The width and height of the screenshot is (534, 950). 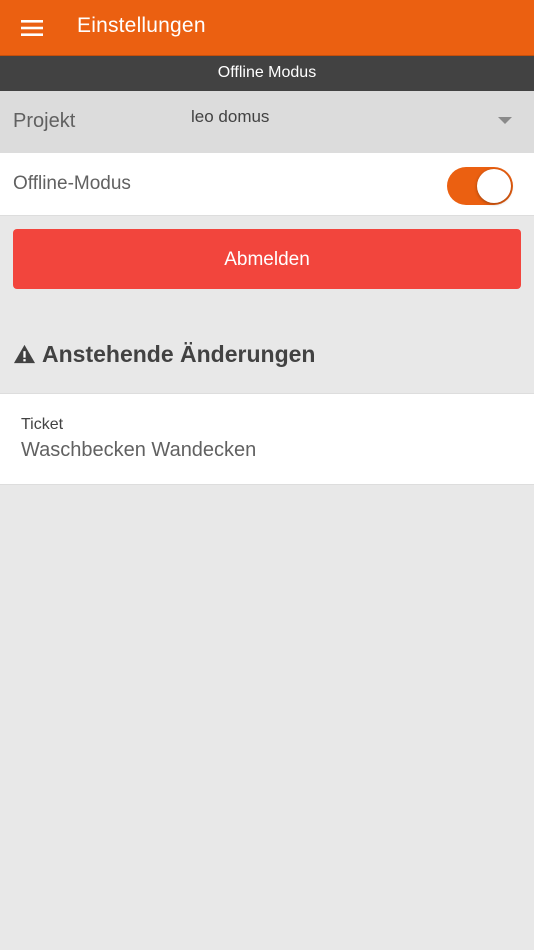 What do you see at coordinates (267, 184) in the screenshot?
I see `offline-mode-row: Offline-Modus` at bounding box center [267, 184].